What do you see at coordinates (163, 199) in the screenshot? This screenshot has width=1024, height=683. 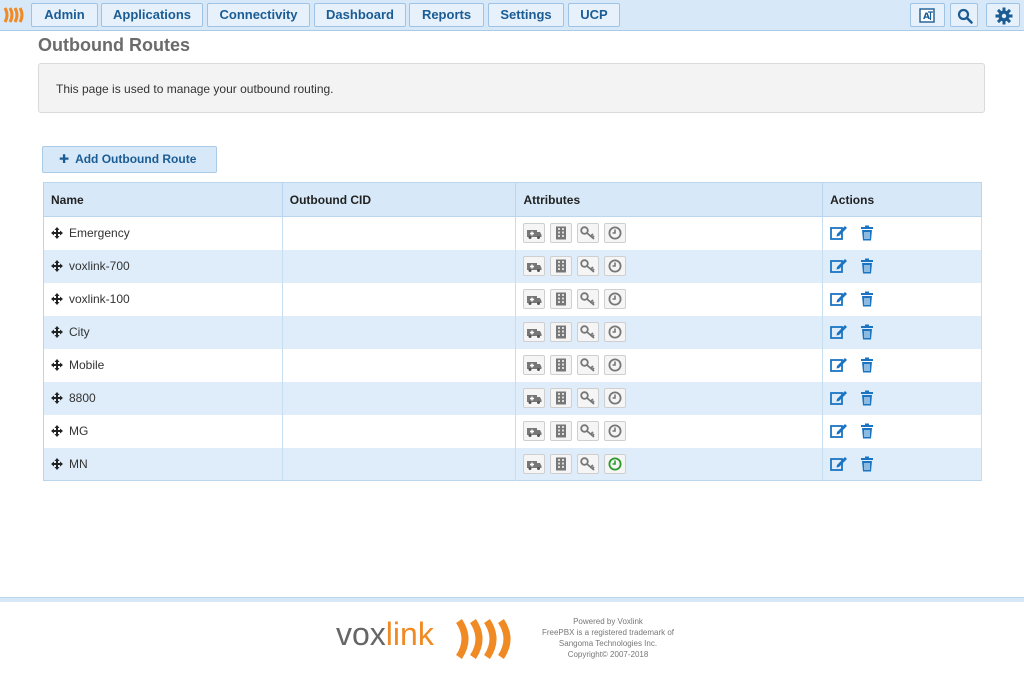 I see `col-name-header: Name` at bounding box center [163, 199].